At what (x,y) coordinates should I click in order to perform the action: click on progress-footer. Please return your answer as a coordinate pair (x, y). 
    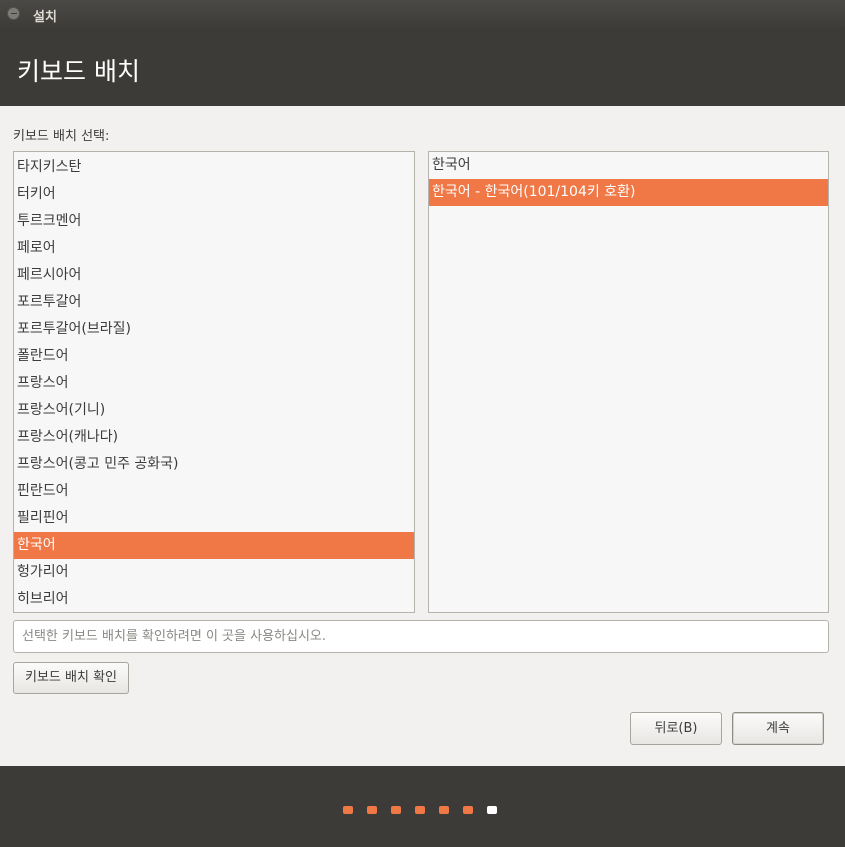
    Looking at the image, I should click on (422, 806).